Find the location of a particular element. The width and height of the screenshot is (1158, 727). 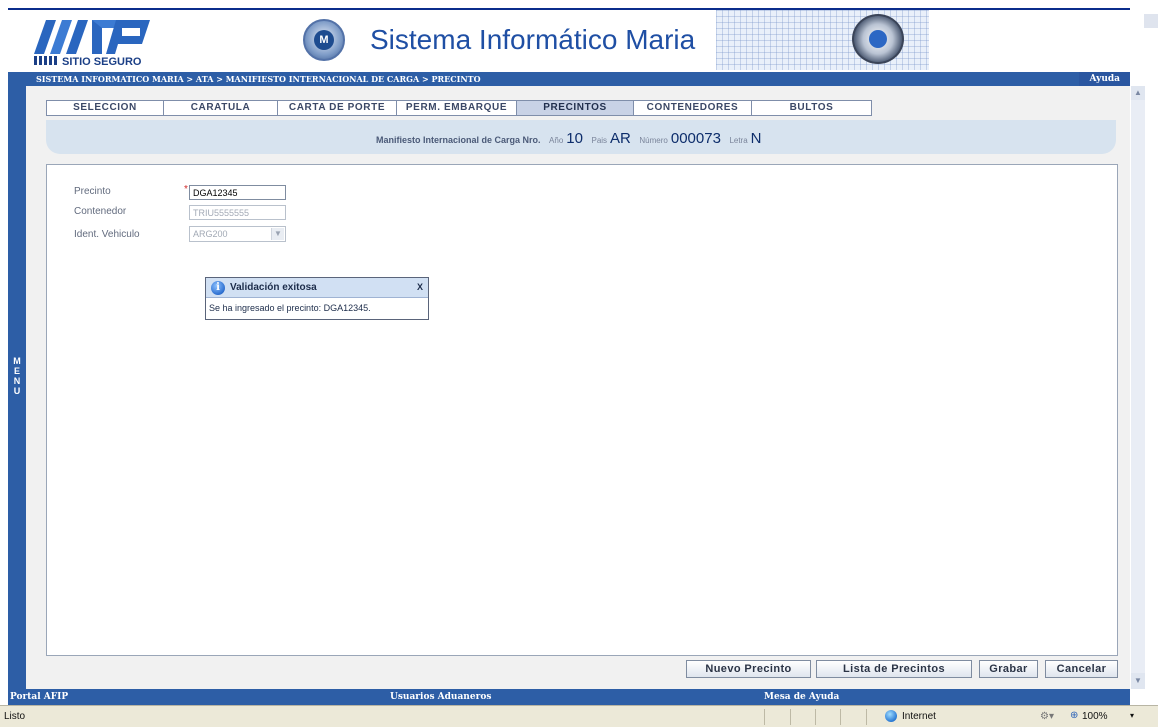

tab-perm-embarque: PERM. EMBARQUE is located at coordinates (457, 108).